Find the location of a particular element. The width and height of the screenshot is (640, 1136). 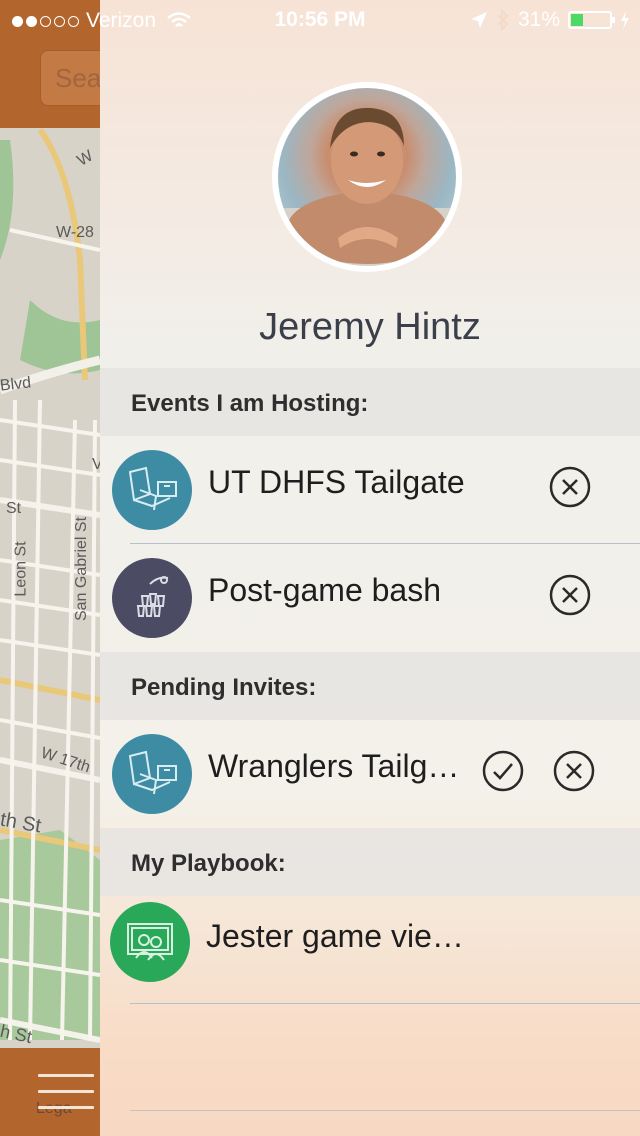

status-right: 31% is located at coordinates (550, 20).